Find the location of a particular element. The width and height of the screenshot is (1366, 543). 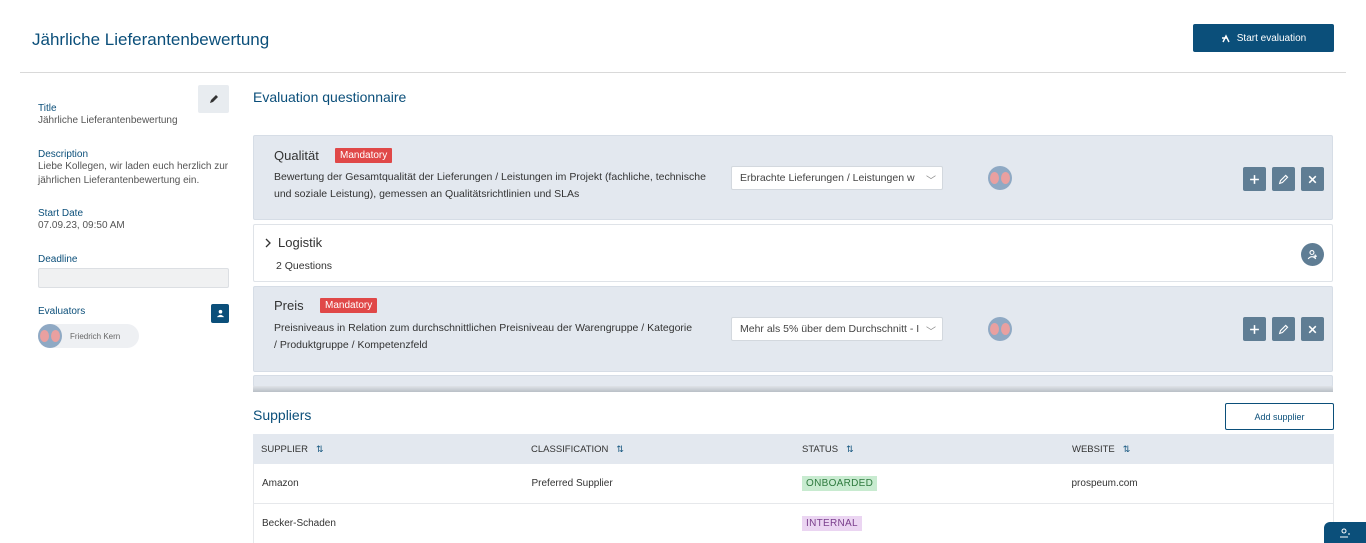

answer-select: Erbrachte Lieferungen / Leistungen w ﹀ is located at coordinates (837, 178).